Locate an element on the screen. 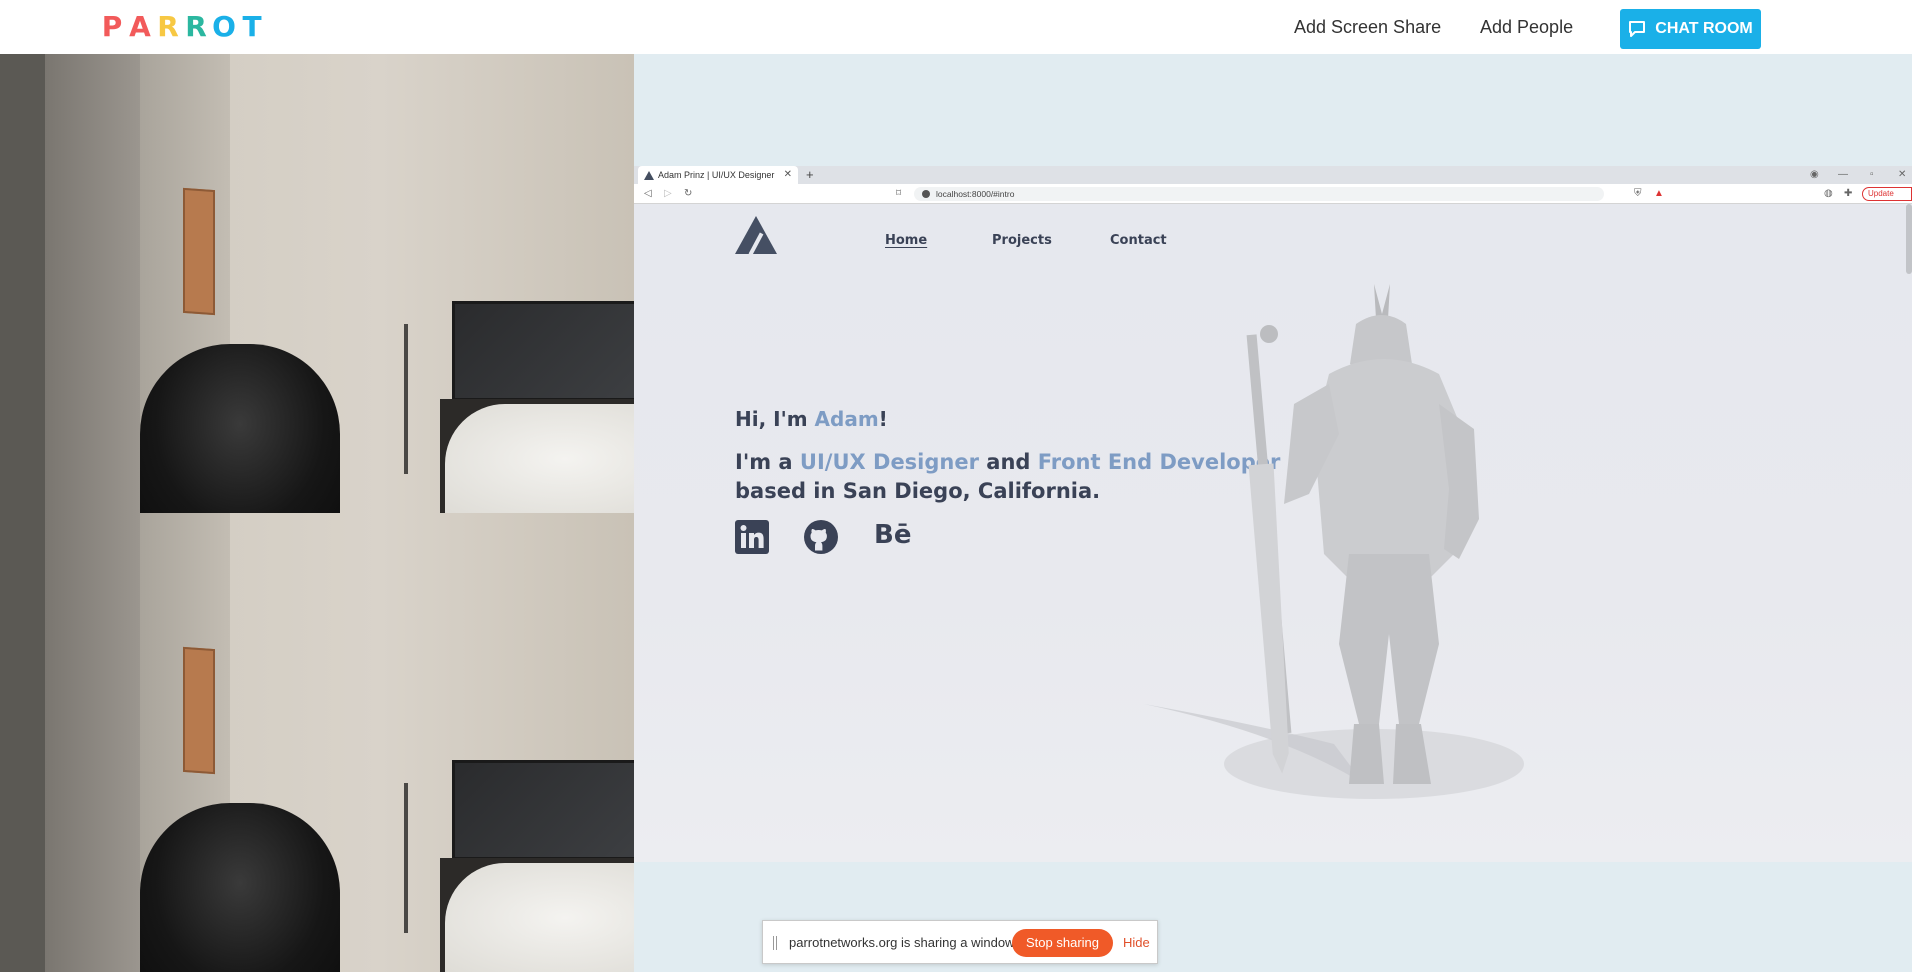 The width and height of the screenshot is (1912, 972). chat-room-label: CHAT ROOM is located at coordinates (1704, 28).